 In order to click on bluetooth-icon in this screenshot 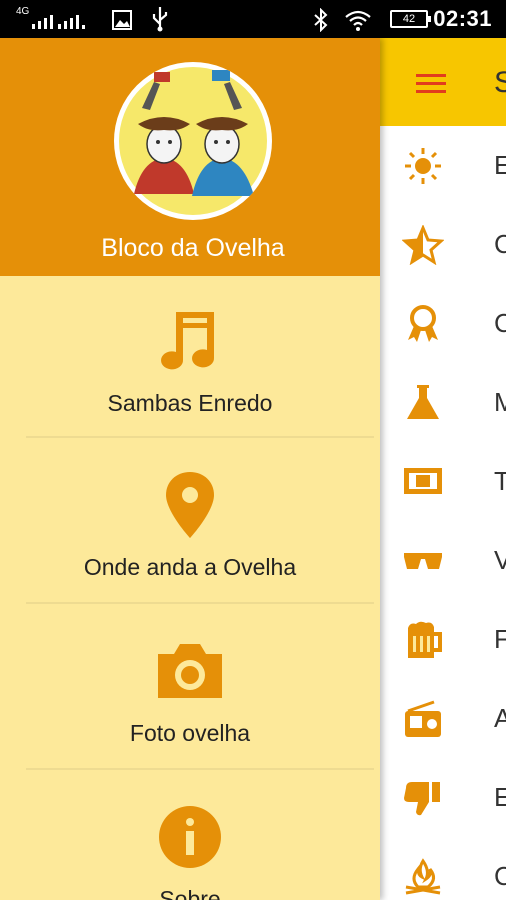, I will do `click(321, 20)`.